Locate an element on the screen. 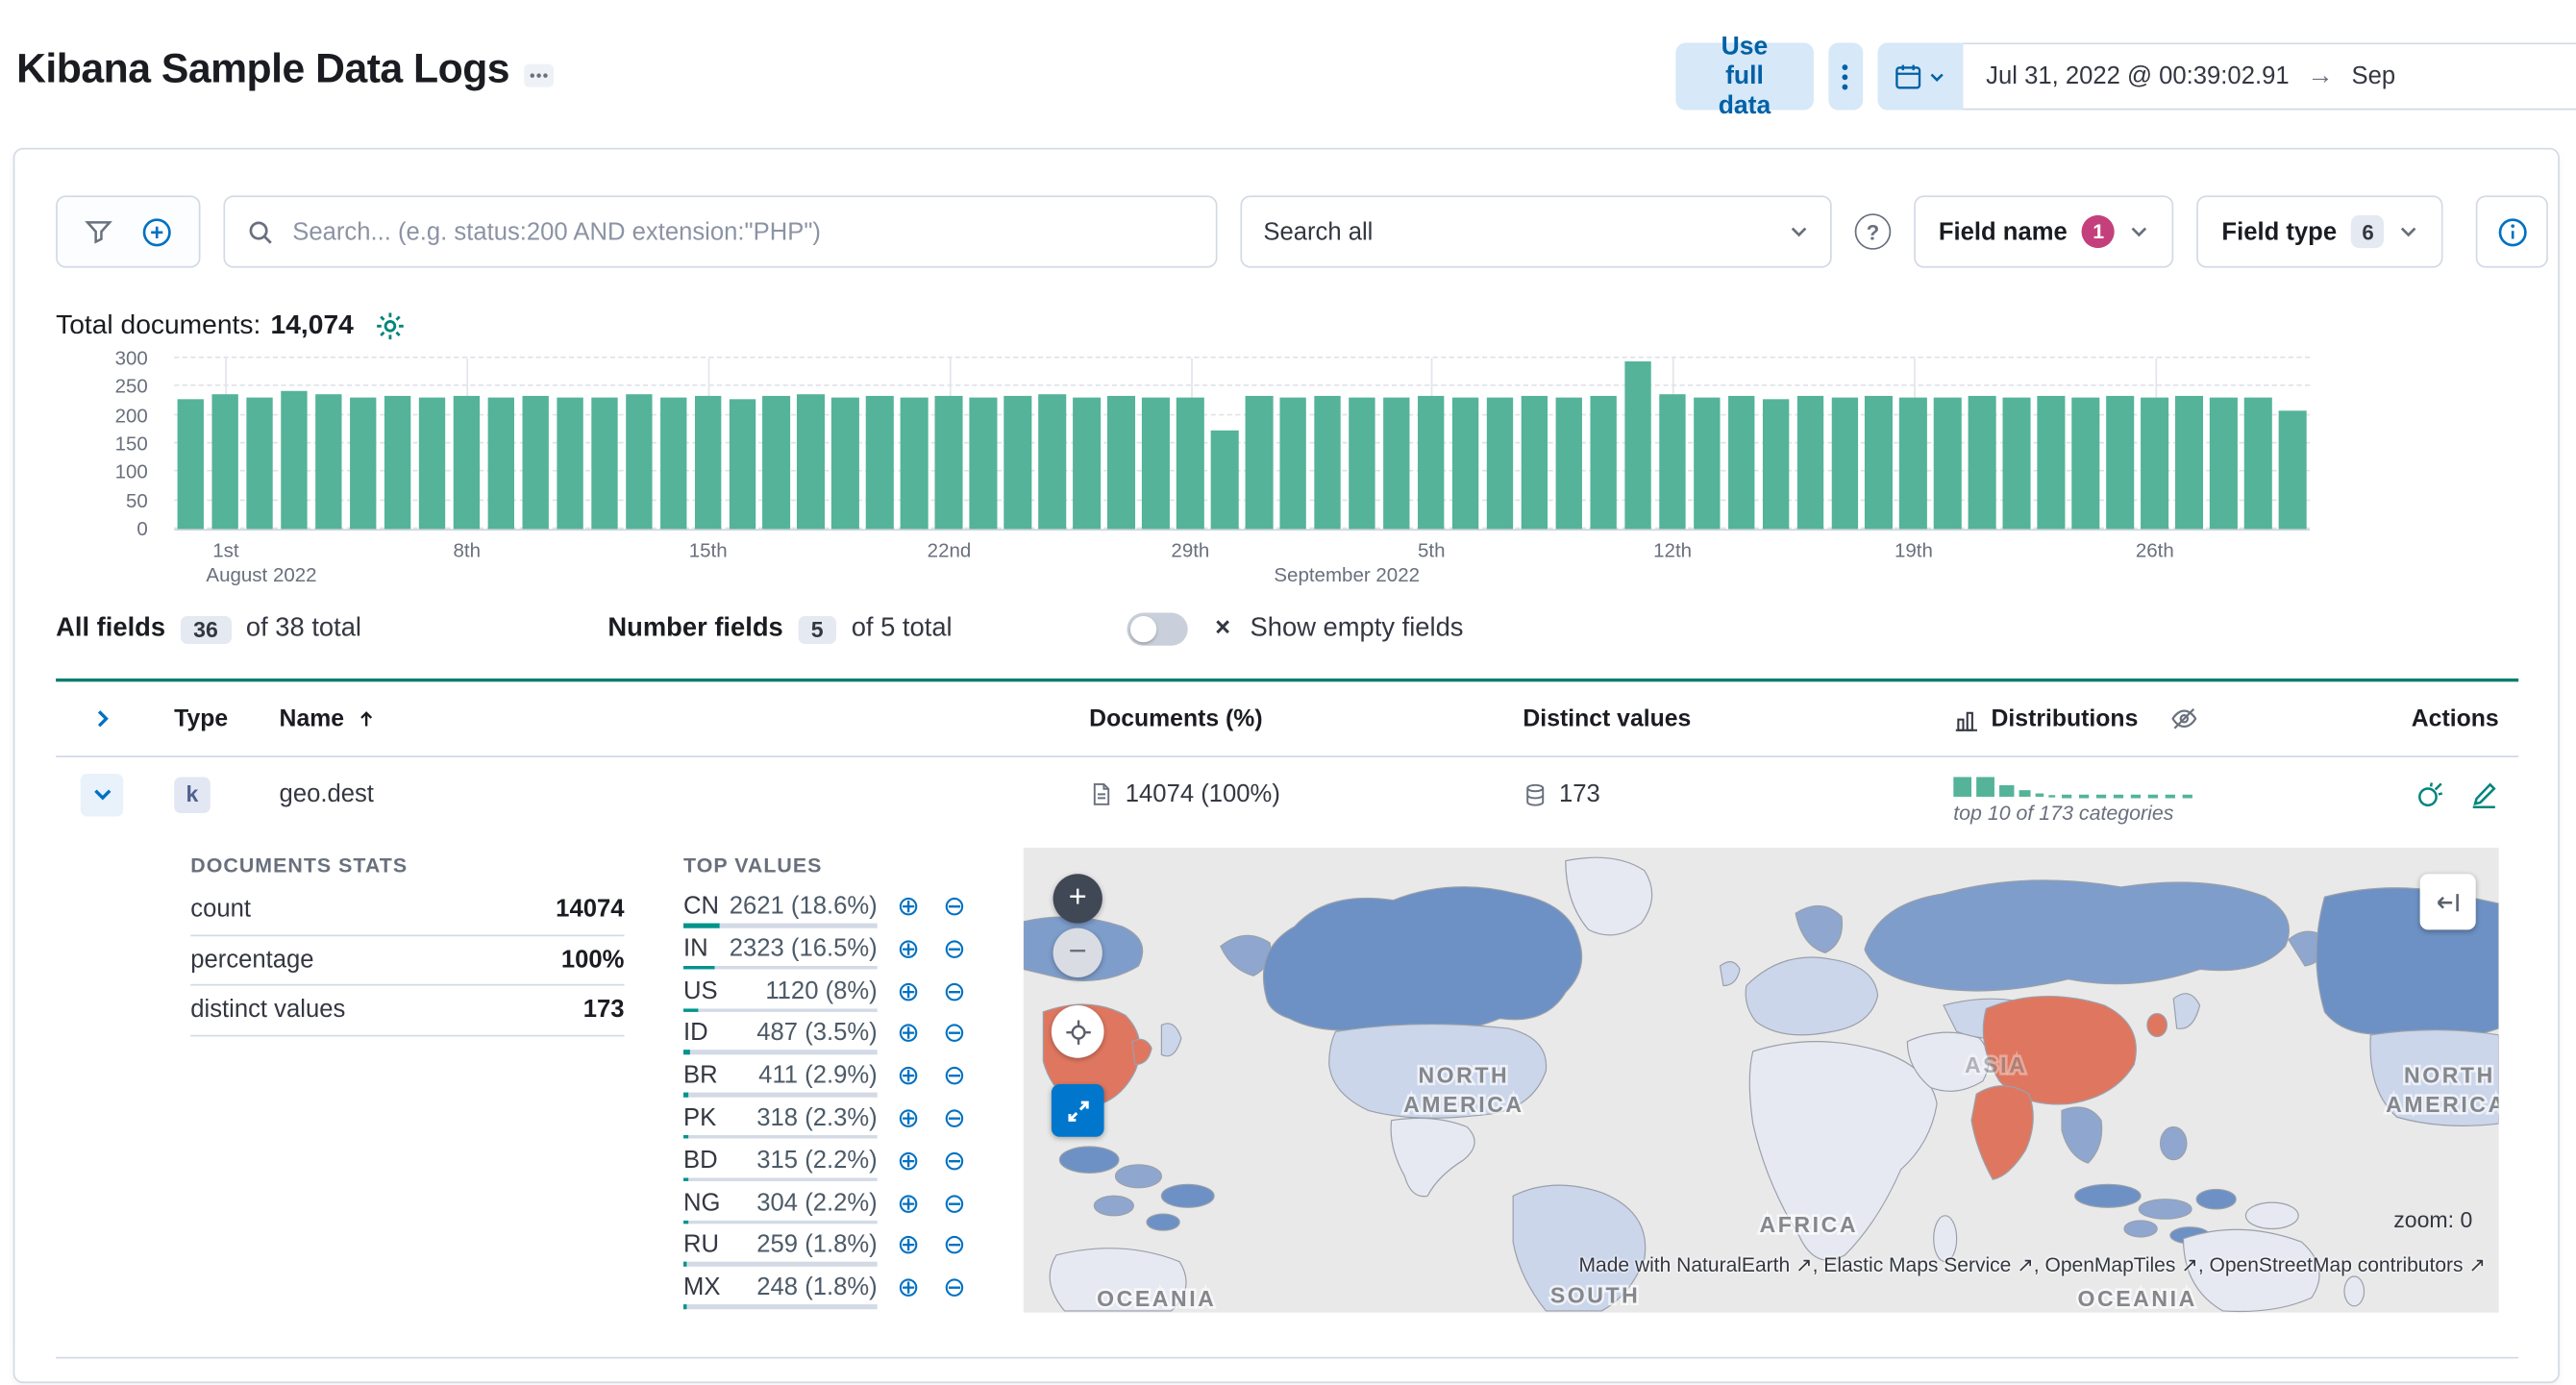  column-header-documents: Documents (%) is located at coordinates (1280, 718).